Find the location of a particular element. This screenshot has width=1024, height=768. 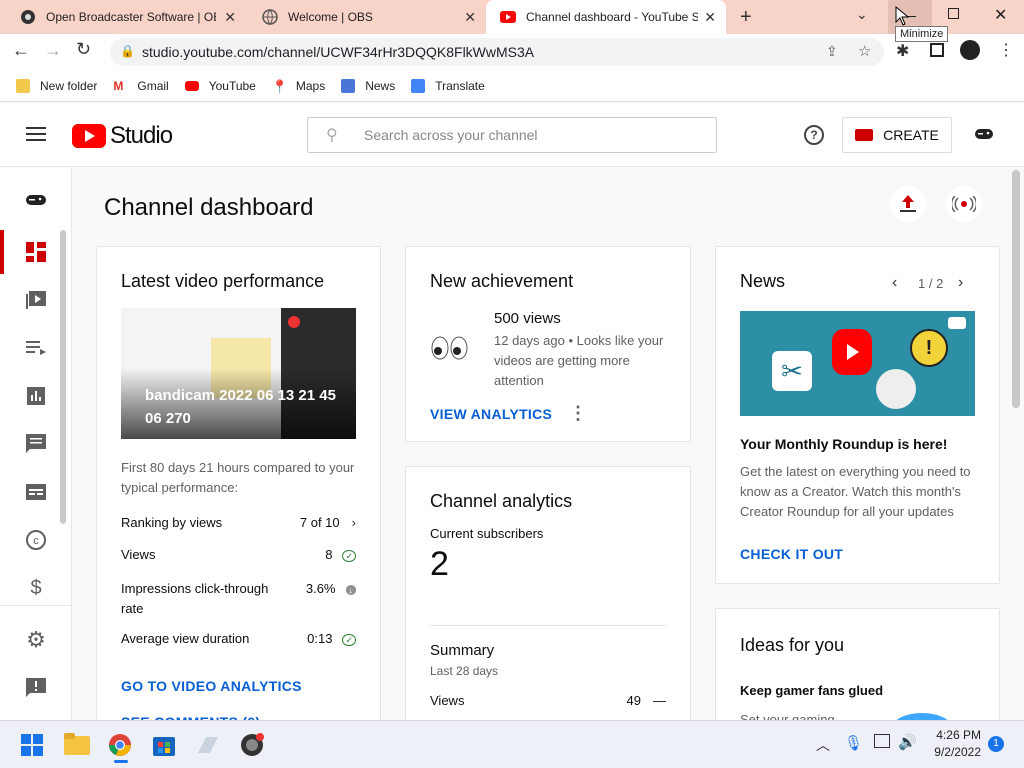

microphone-icon: 🎙 is located at coordinates (853, 743).